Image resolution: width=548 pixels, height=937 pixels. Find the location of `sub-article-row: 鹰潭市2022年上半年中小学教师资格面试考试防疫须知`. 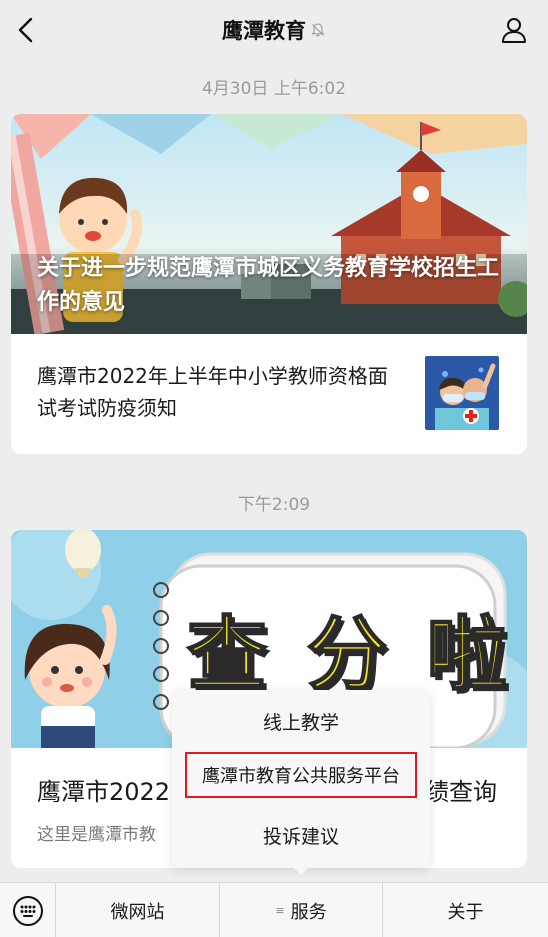

sub-article-row: 鹰潭市2022年上半年中小学教师资格面试考试防疫须知 is located at coordinates (269, 394).